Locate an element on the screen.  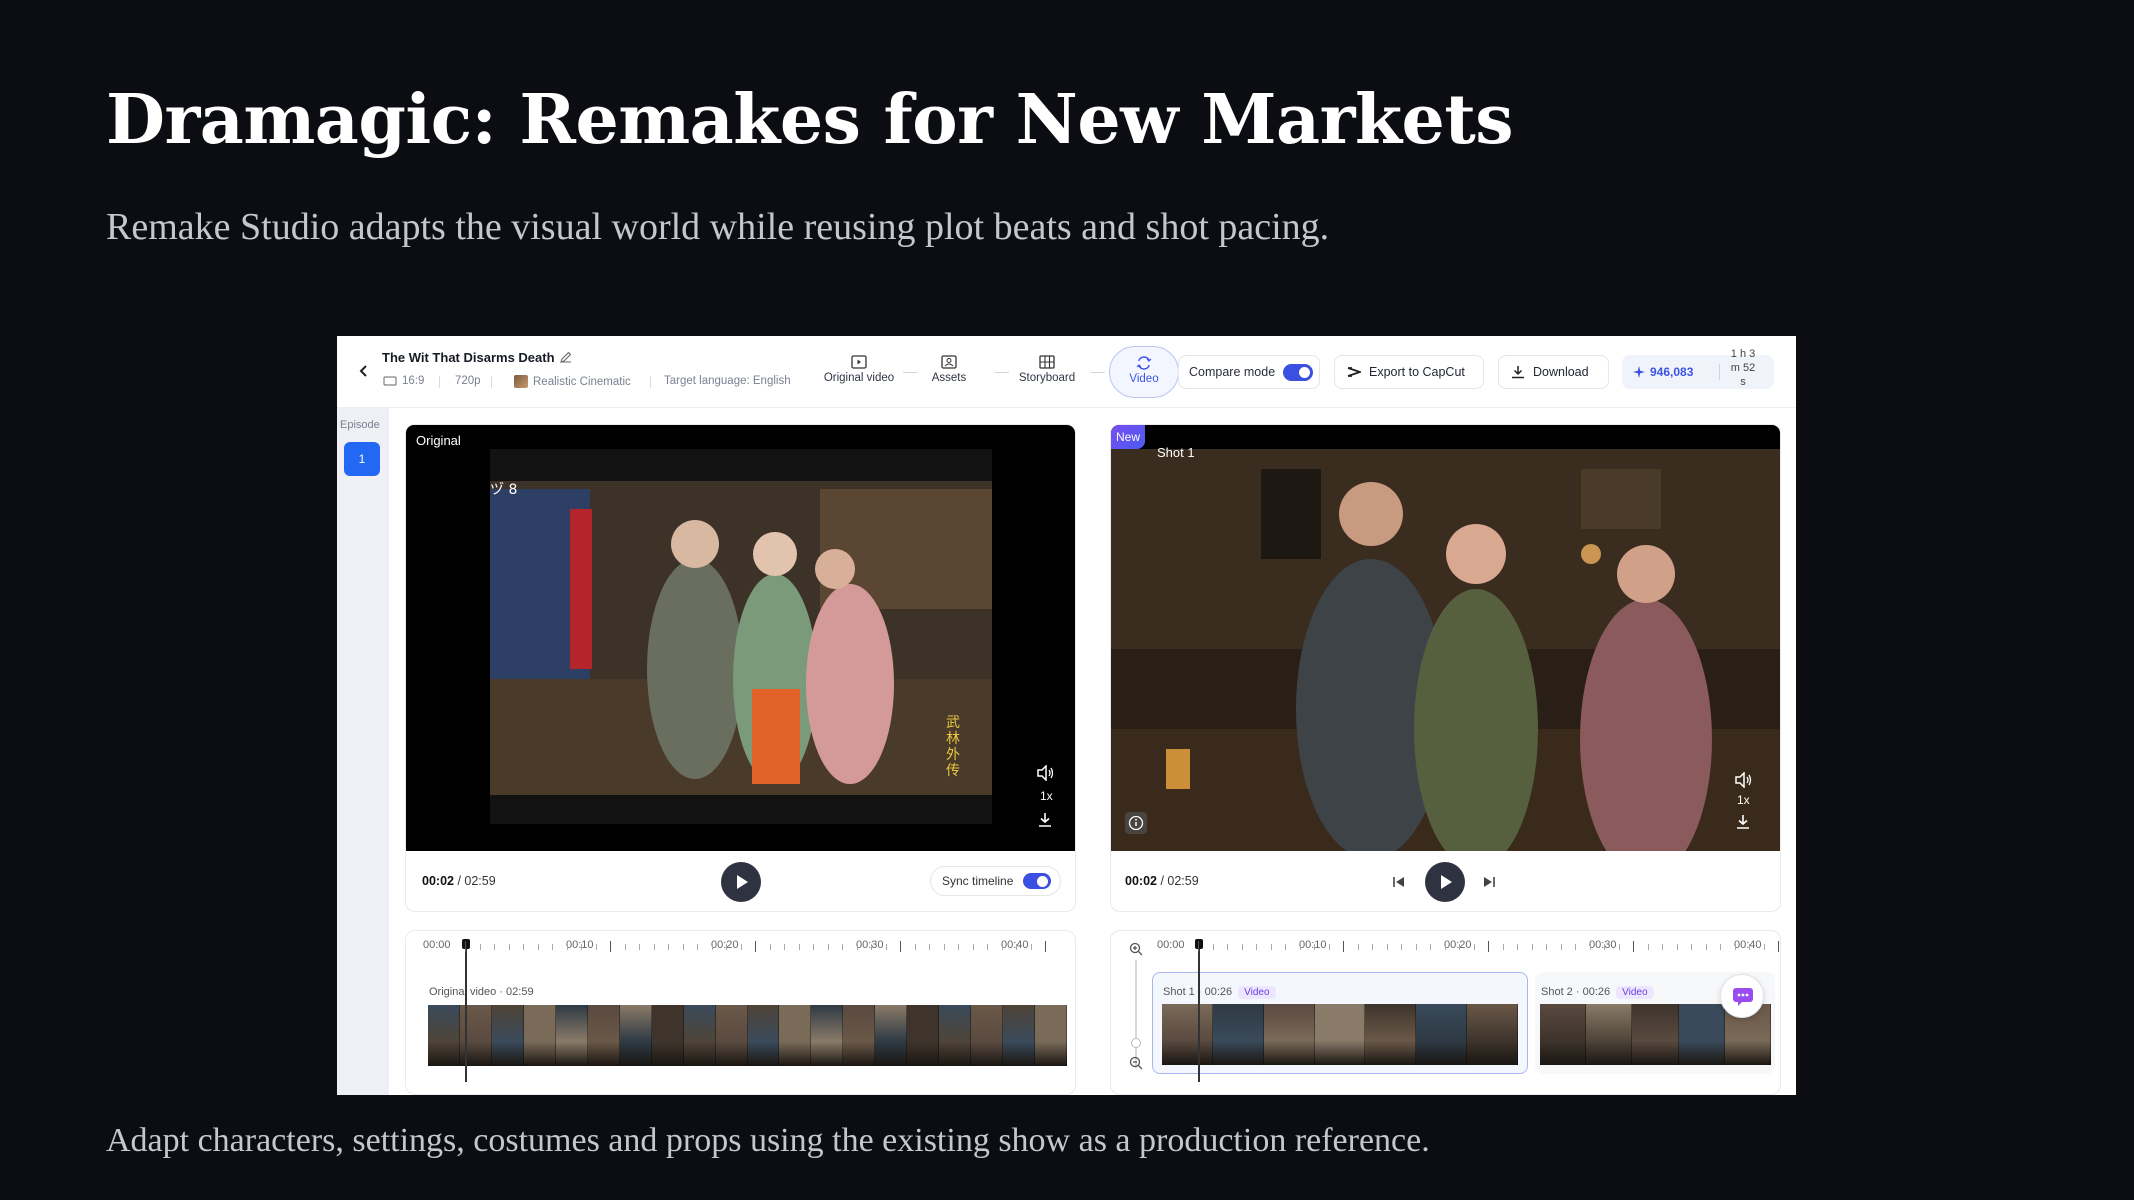
step-label: Video is located at coordinates (1144, 379).